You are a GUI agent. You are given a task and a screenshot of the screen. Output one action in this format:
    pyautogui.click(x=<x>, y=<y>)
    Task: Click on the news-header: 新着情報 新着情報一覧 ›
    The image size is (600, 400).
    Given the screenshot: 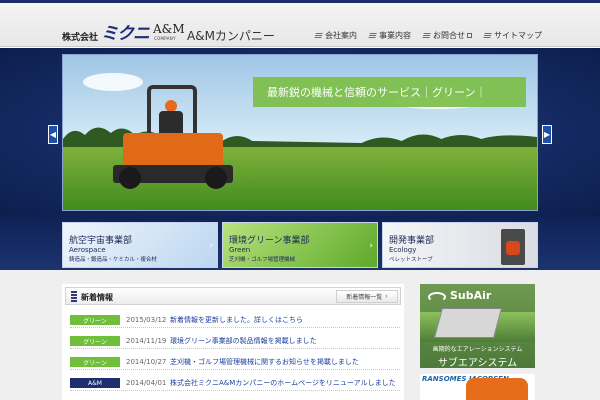 What is the action you would take?
    pyautogui.click(x=233, y=296)
    